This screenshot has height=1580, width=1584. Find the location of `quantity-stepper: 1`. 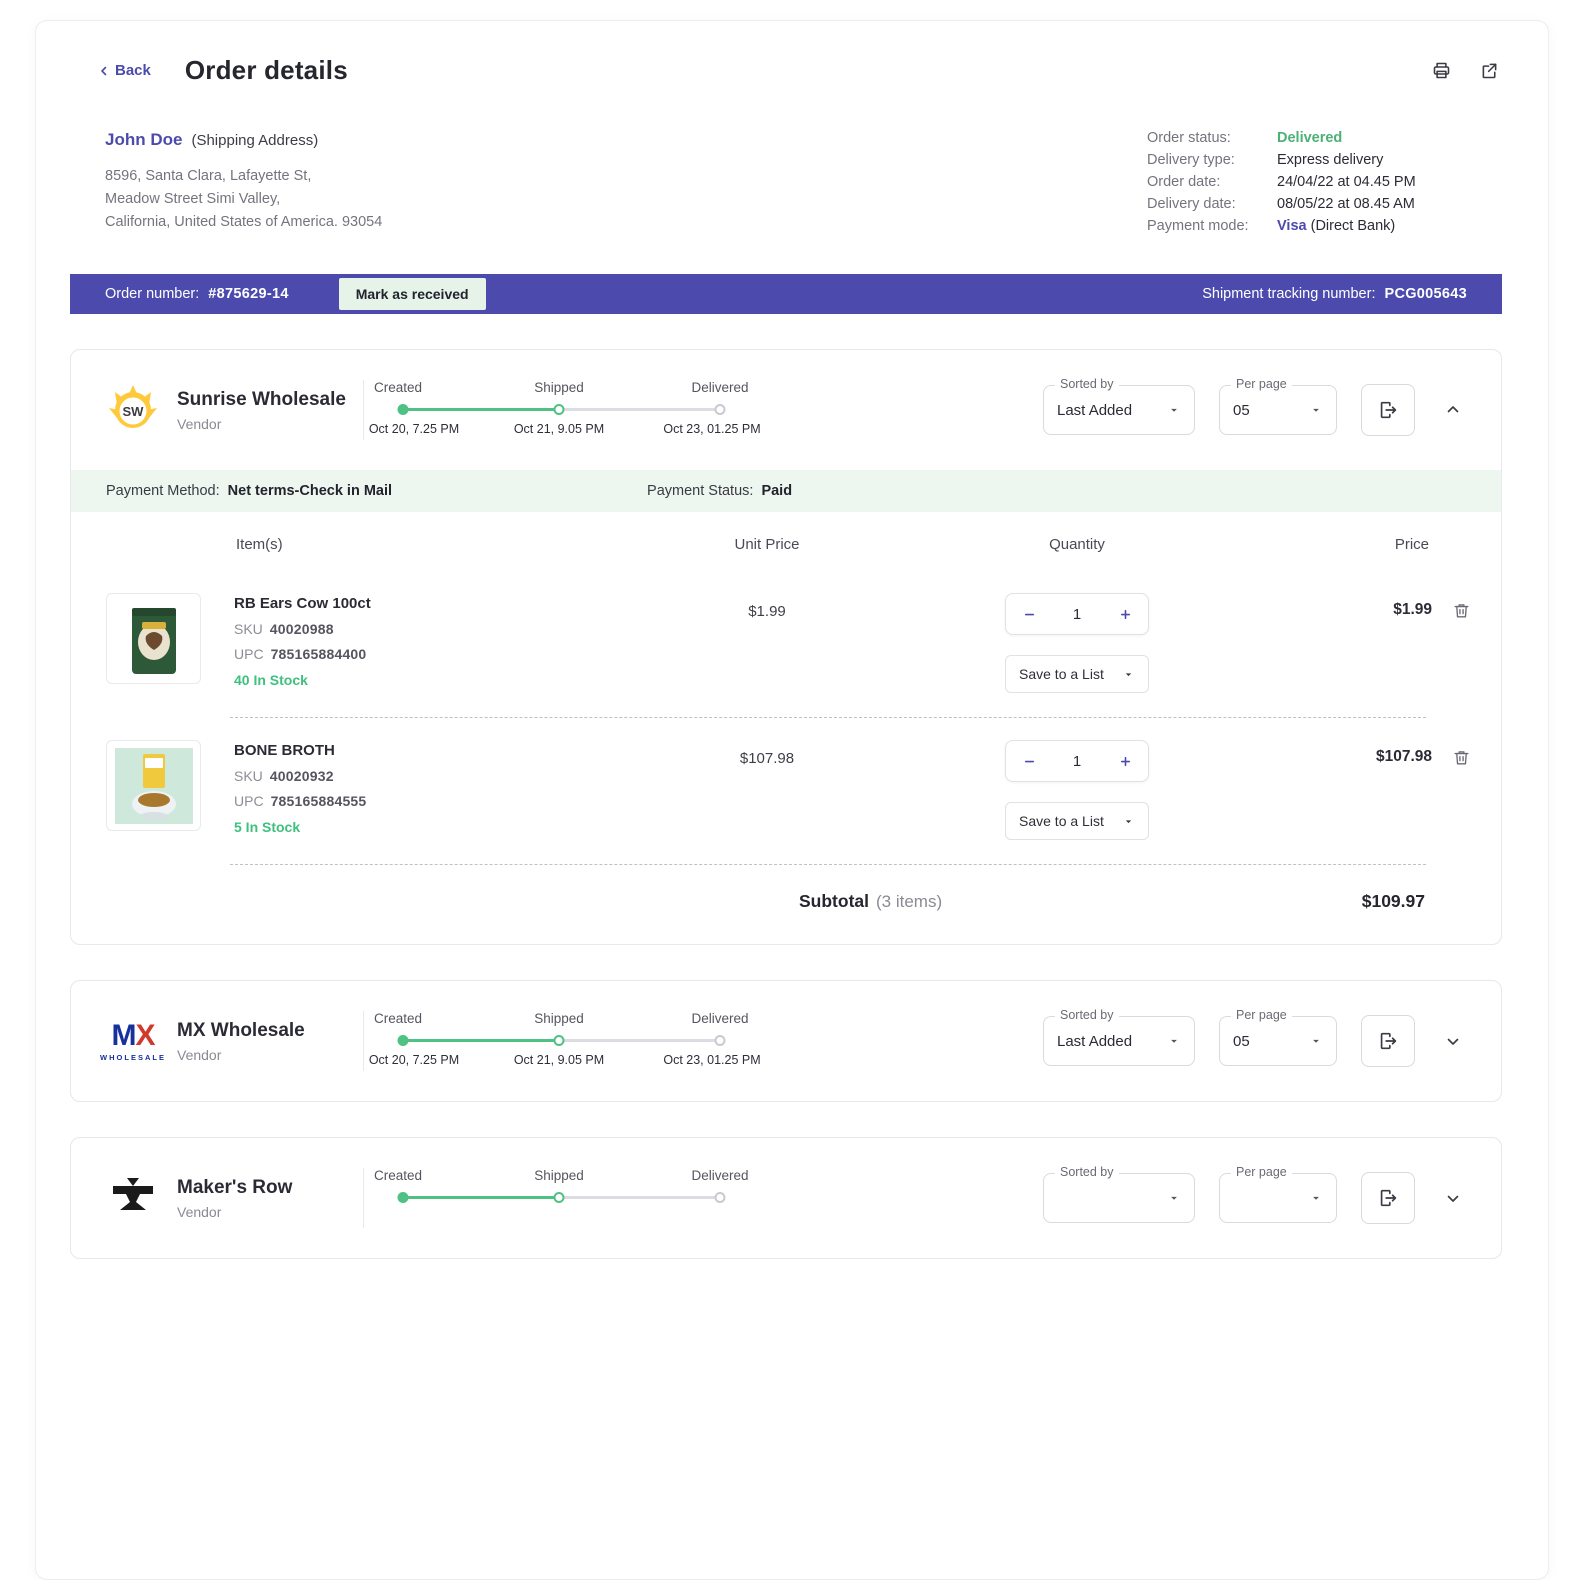

quantity-stepper: 1 is located at coordinates (1077, 614).